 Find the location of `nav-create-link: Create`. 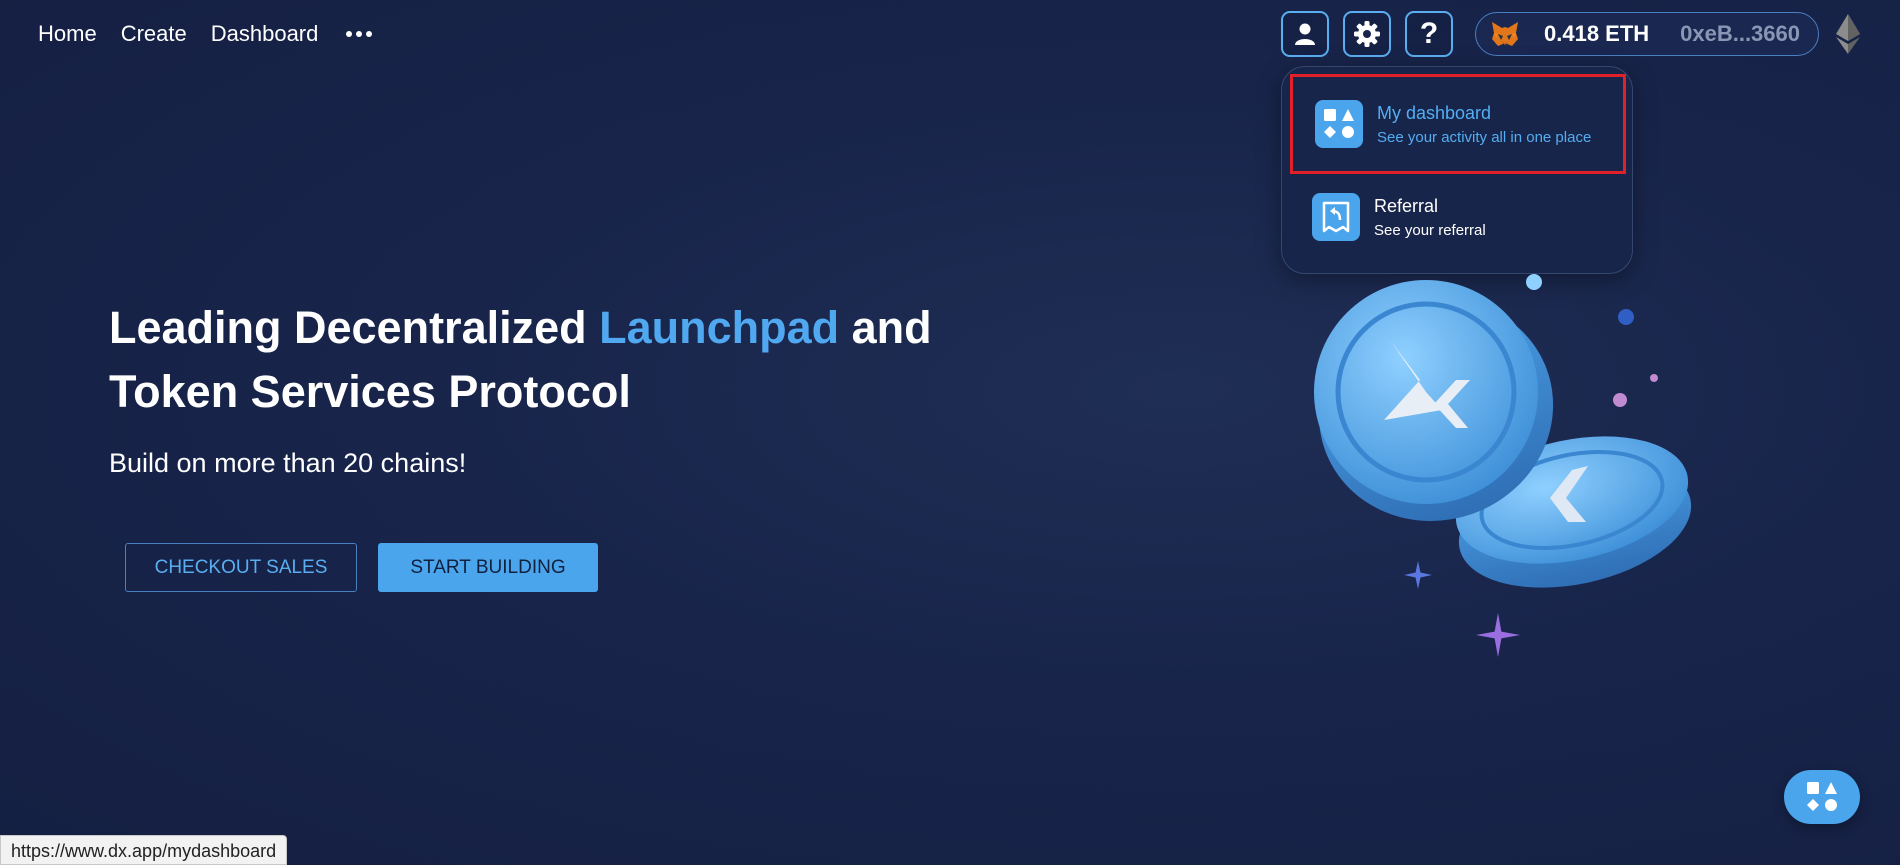

nav-create-link: Create is located at coordinates (154, 34).